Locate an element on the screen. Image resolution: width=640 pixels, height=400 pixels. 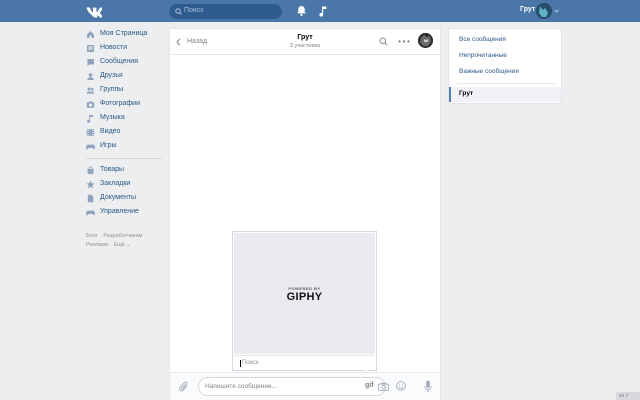
sidebar-item-my-page: Моя Страница is located at coordinates (126, 35).